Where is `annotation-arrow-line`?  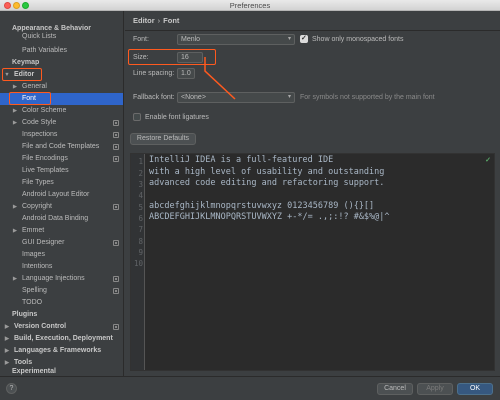 annotation-arrow-line is located at coordinates (220, 78).